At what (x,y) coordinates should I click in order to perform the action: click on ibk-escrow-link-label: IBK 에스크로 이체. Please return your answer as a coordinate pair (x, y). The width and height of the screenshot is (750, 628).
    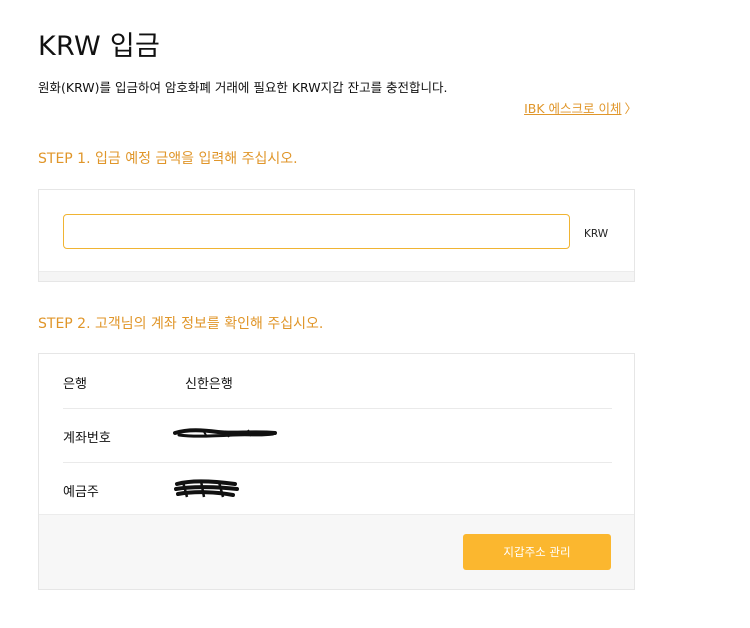
    Looking at the image, I should click on (573, 108).